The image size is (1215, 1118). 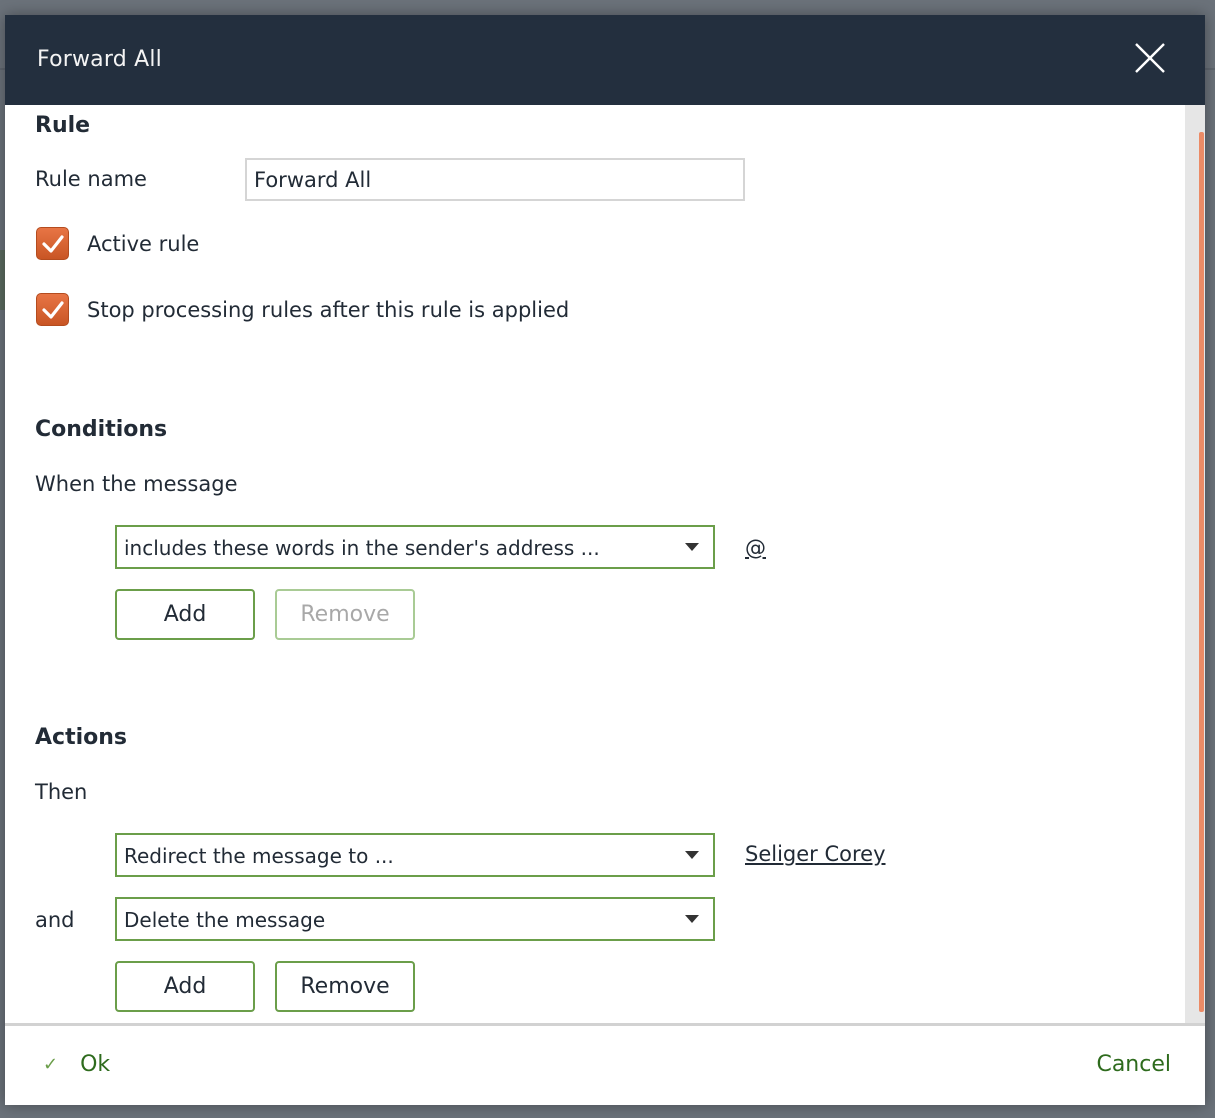 What do you see at coordinates (143, 244) in the screenshot?
I see `active-rule-label: Active rule` at bounding box center [143, 244].